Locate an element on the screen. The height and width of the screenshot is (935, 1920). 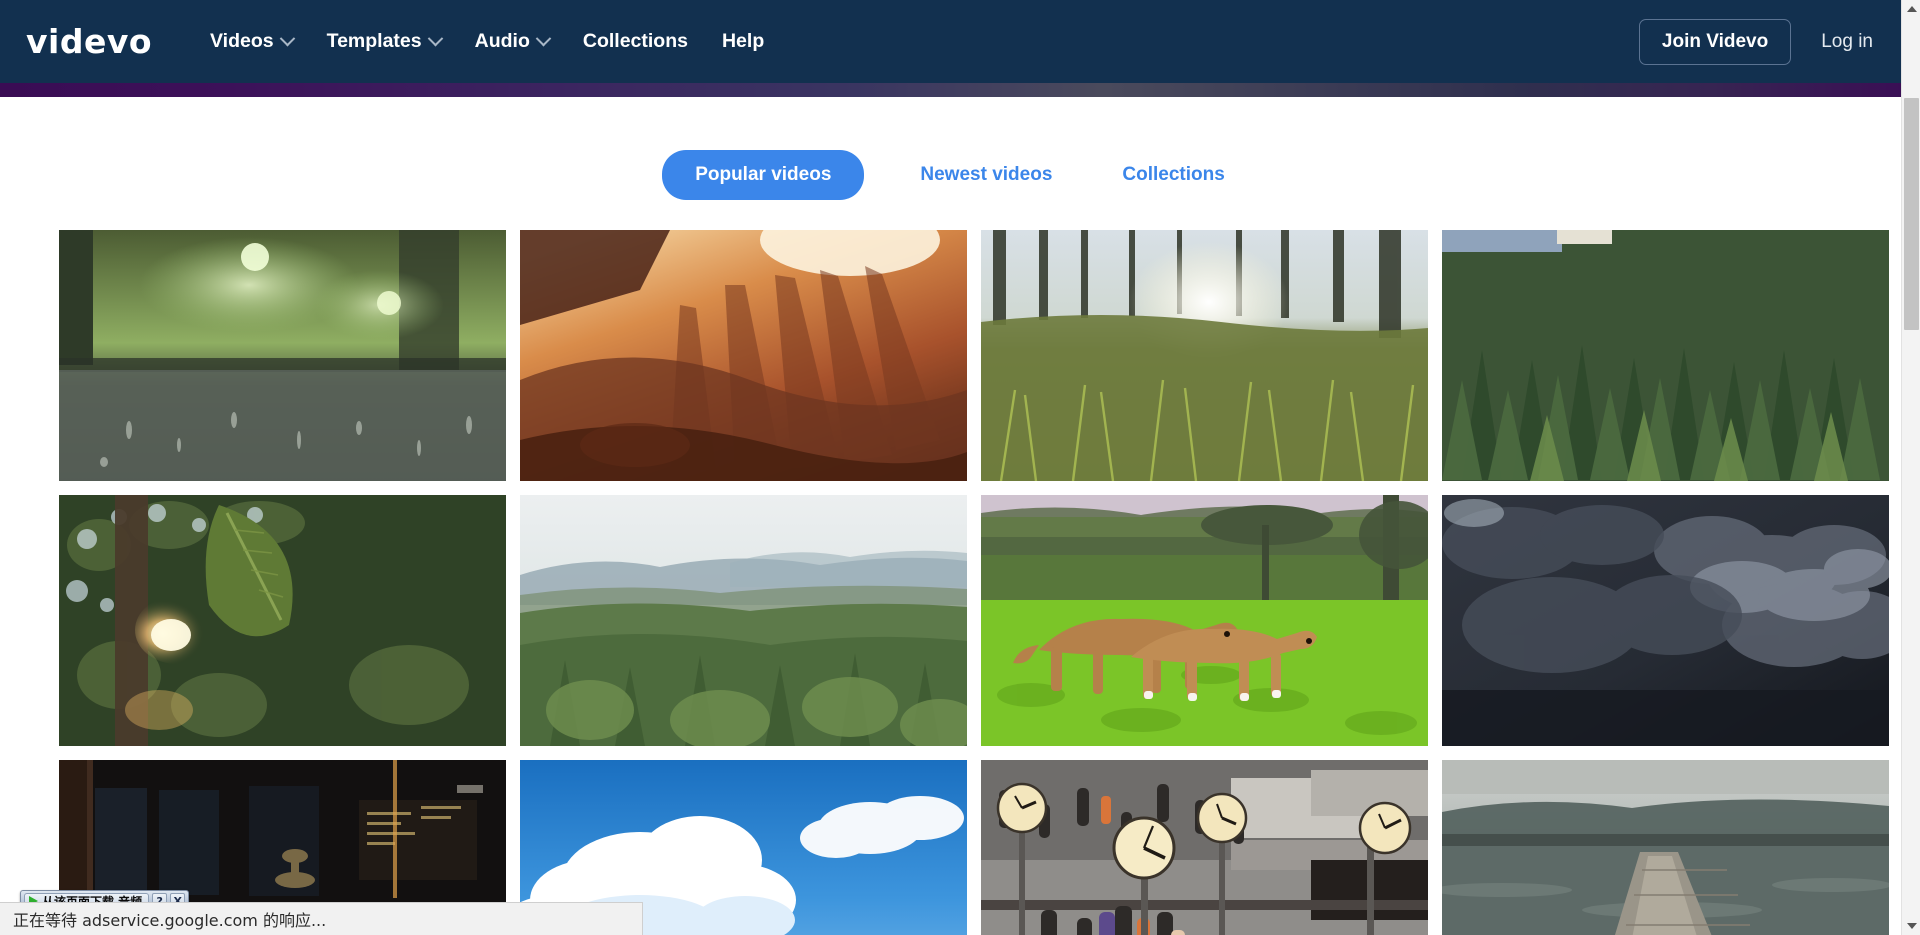
video-card-rain-on-water-forest is located at coordinates (282, 355).